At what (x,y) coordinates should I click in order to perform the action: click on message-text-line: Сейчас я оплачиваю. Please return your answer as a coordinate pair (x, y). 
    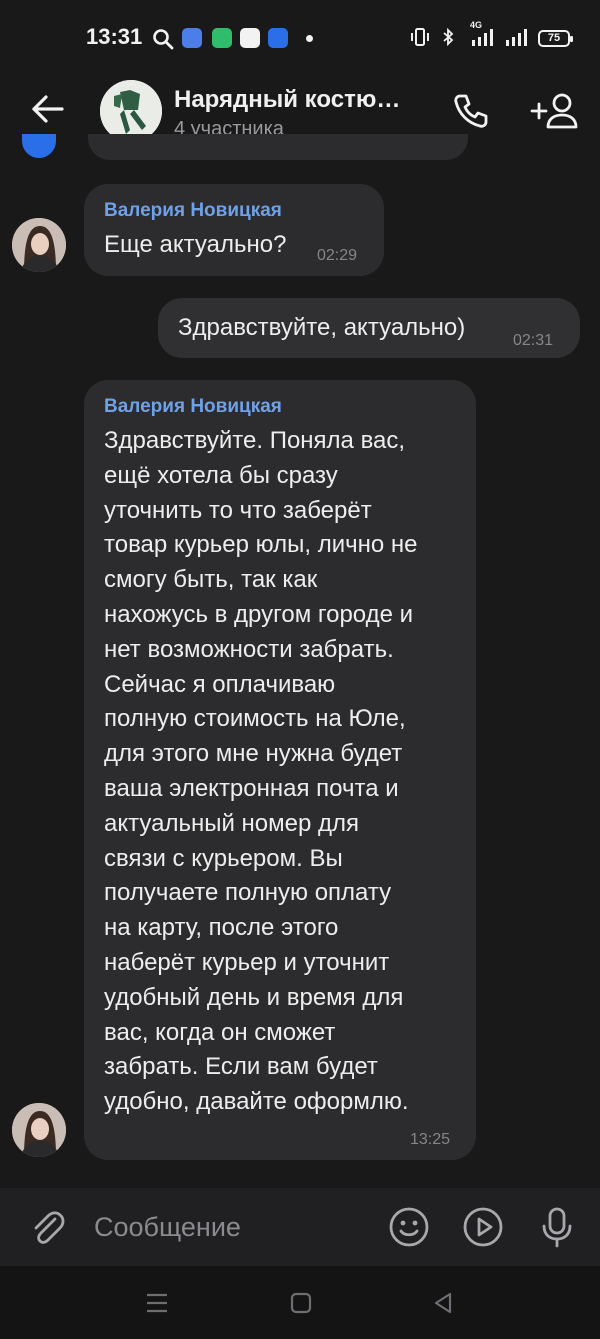
    Looking at the image, I should click on (220, 684).